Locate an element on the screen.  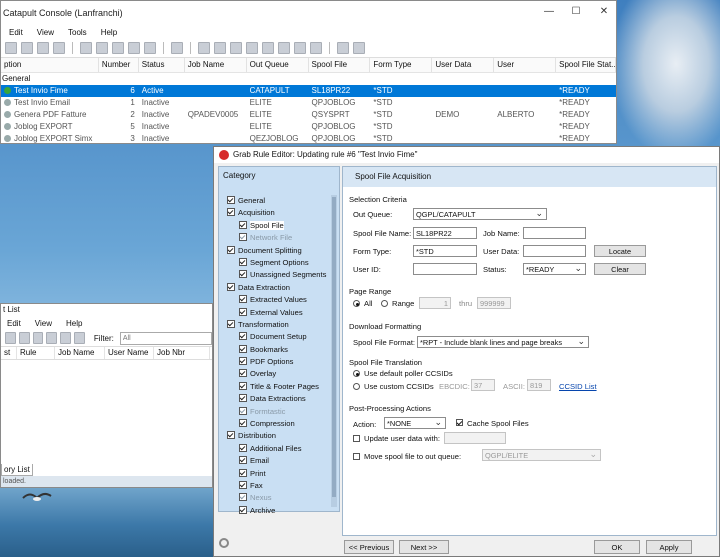
toolbar-sync-icon is located at coordinates (177, 48).